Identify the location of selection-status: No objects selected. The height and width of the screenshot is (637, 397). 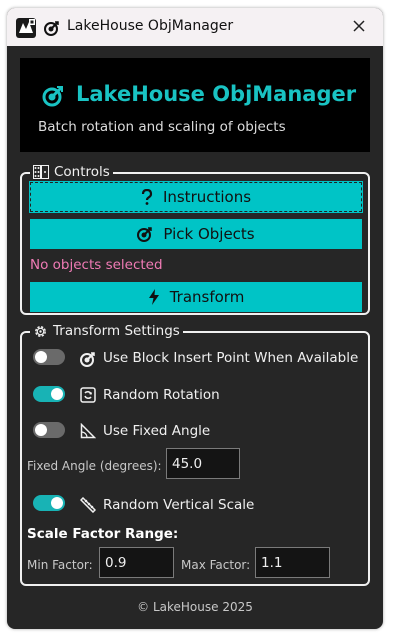
(96, 265).